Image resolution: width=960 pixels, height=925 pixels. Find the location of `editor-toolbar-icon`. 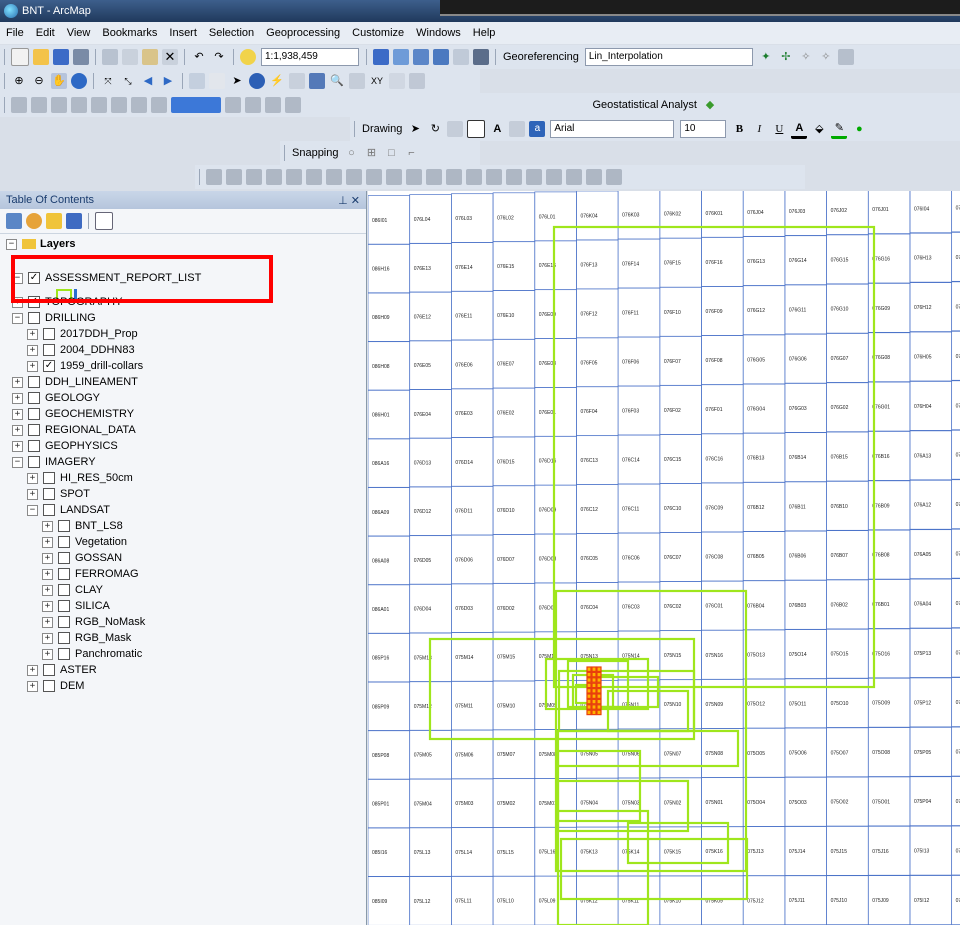

editor-toolbar-icon is located at coordinates (381, 57).